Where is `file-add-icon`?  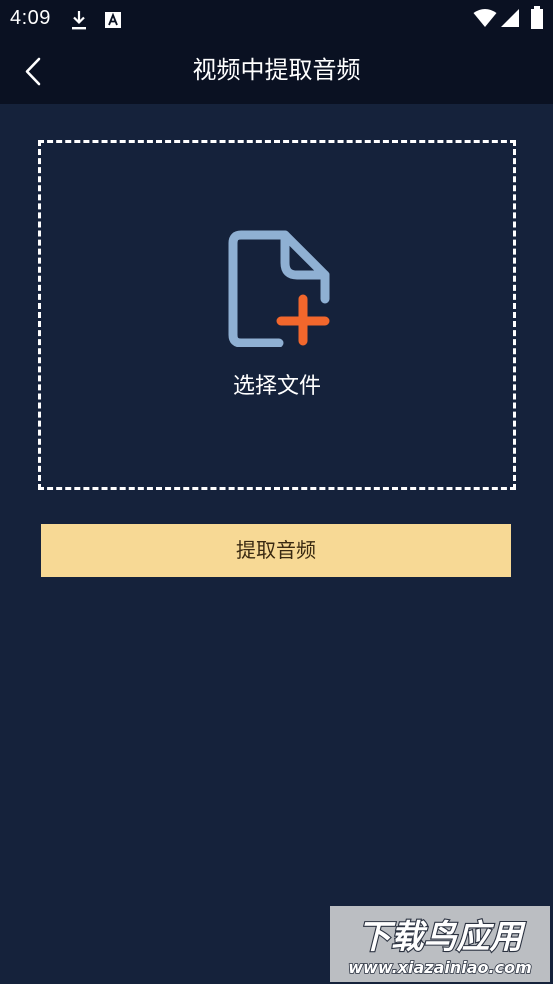
file-add-icon is located at coordinates (279, 288).